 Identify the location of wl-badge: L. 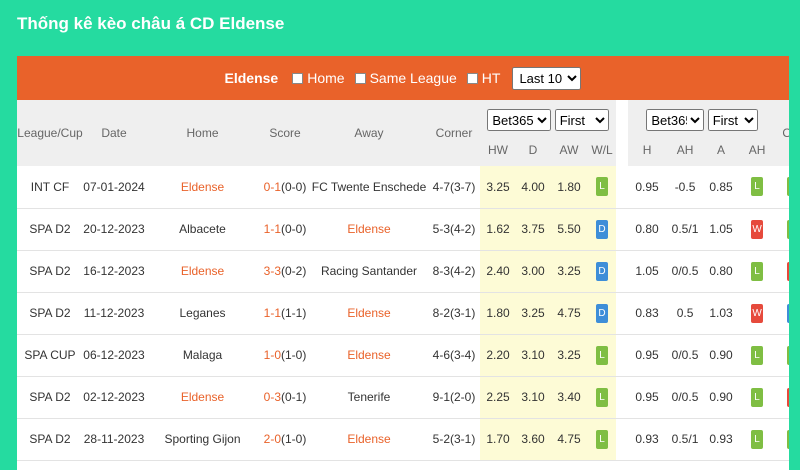
(602, 397).